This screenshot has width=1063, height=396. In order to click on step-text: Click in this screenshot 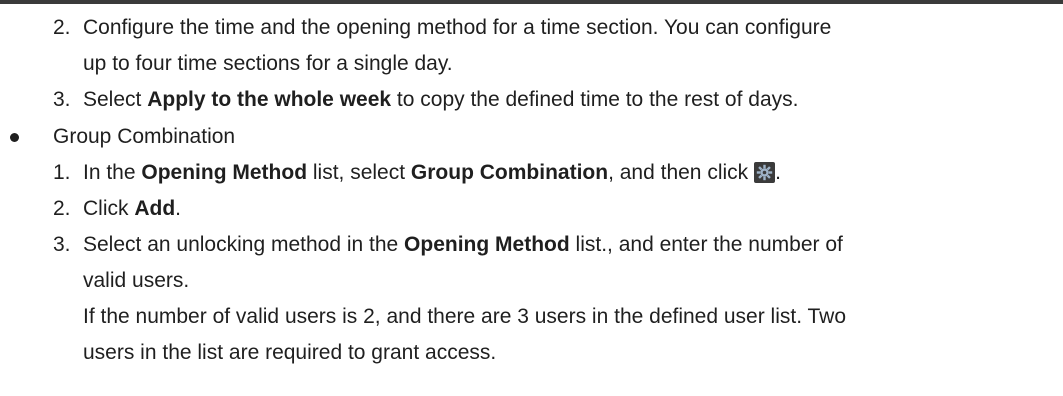, I will do `click(109, 208)`.